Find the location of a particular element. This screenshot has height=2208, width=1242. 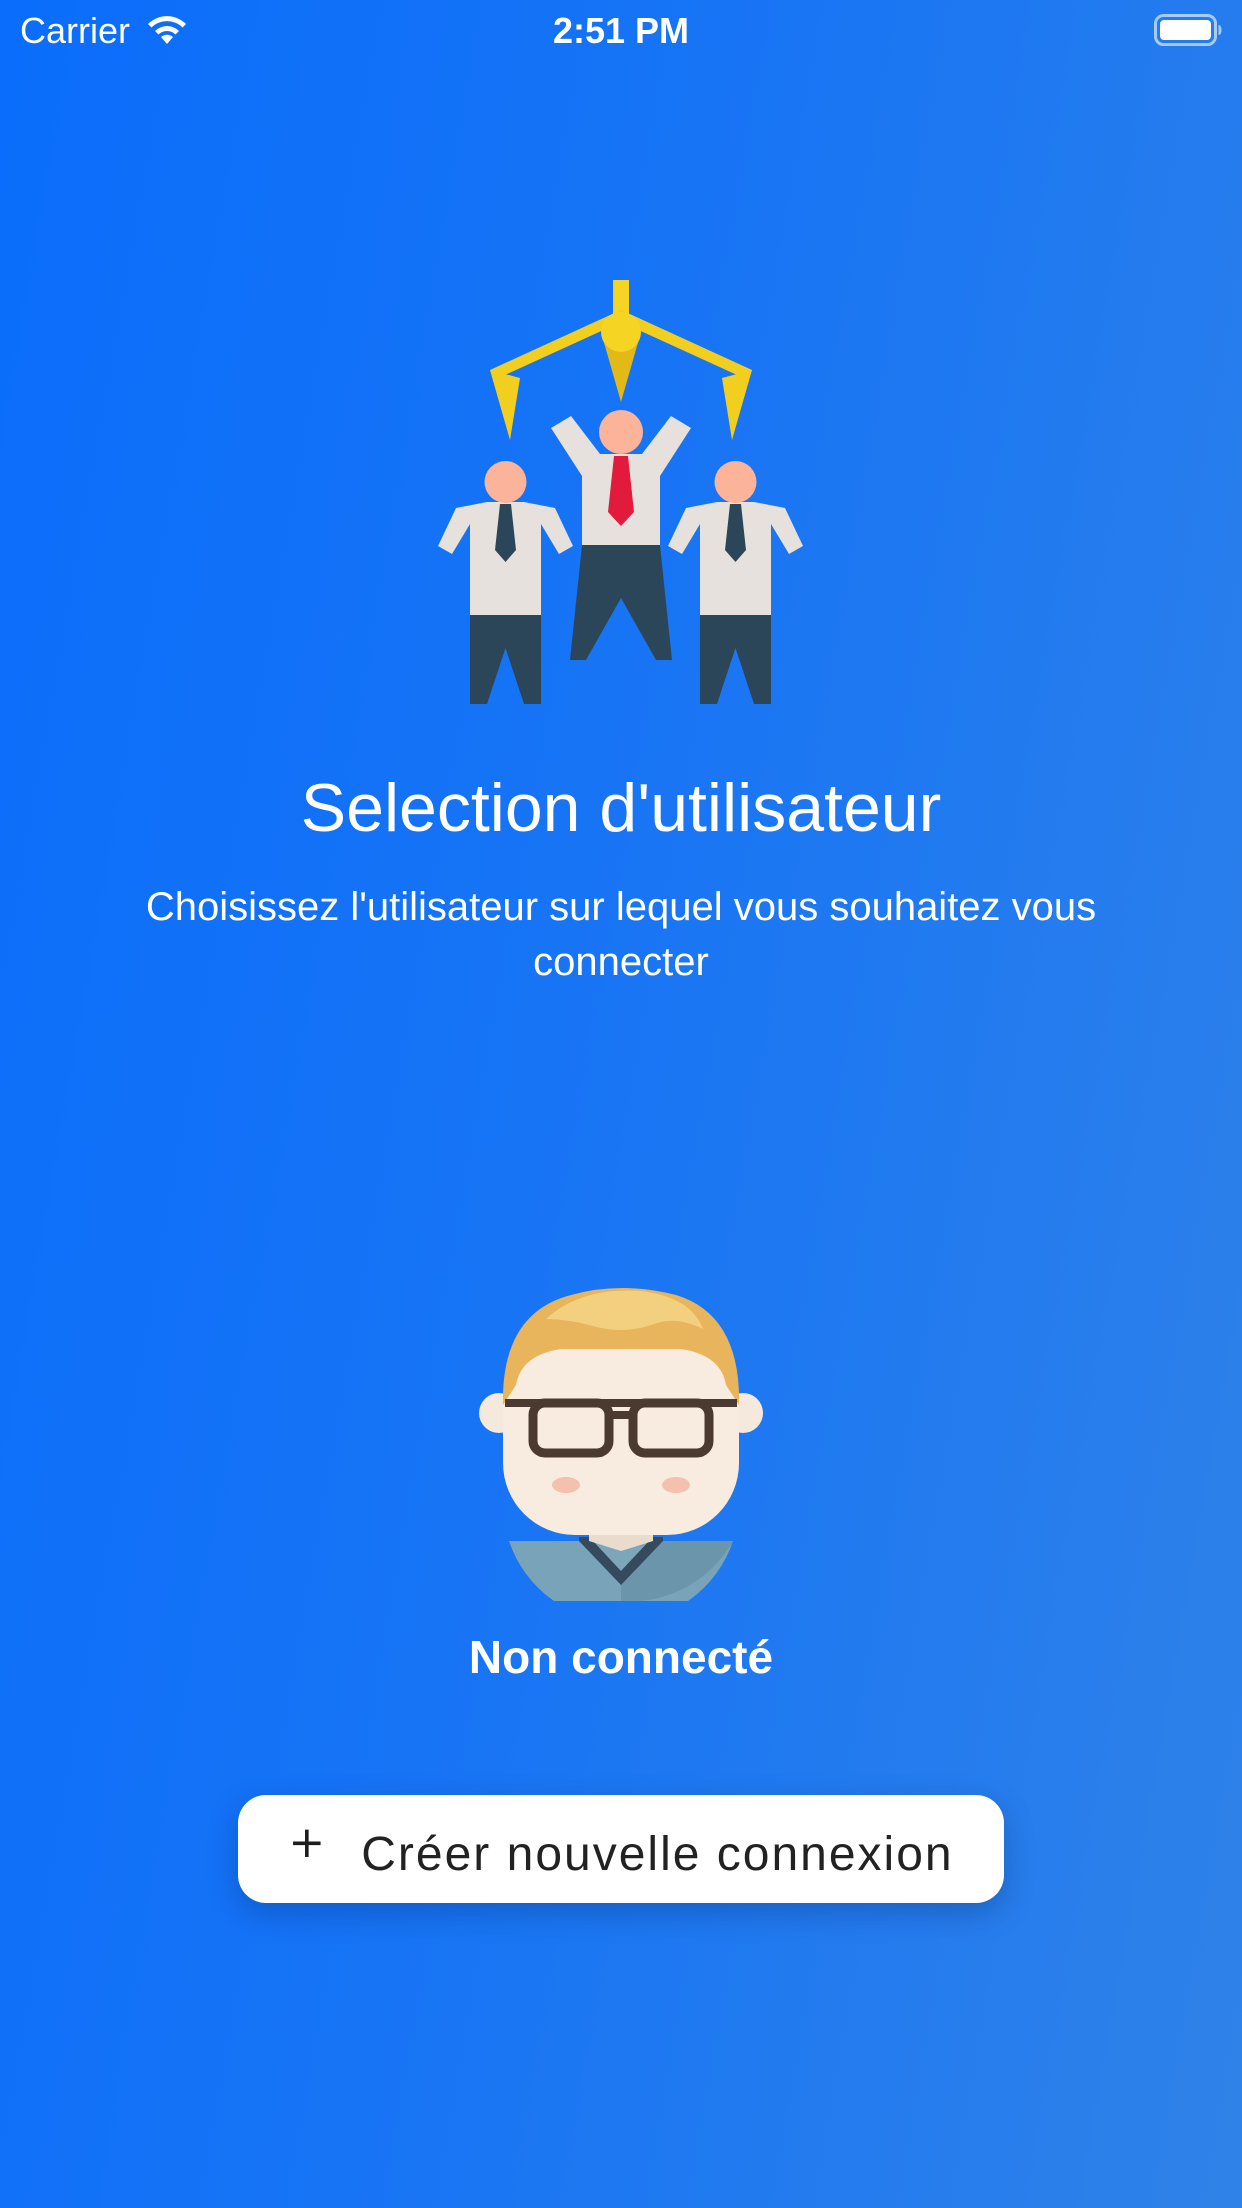

user-avatar-icon is located at coordinates (621, 1444).